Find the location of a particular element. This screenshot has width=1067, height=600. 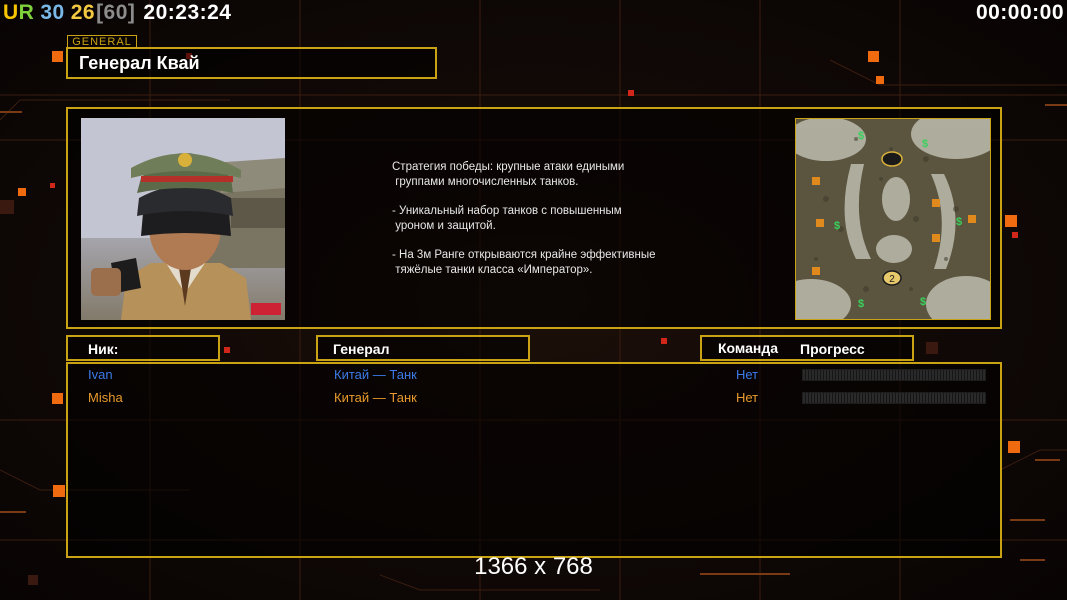

svg-text: 2 is located at coordinates (892, 279).